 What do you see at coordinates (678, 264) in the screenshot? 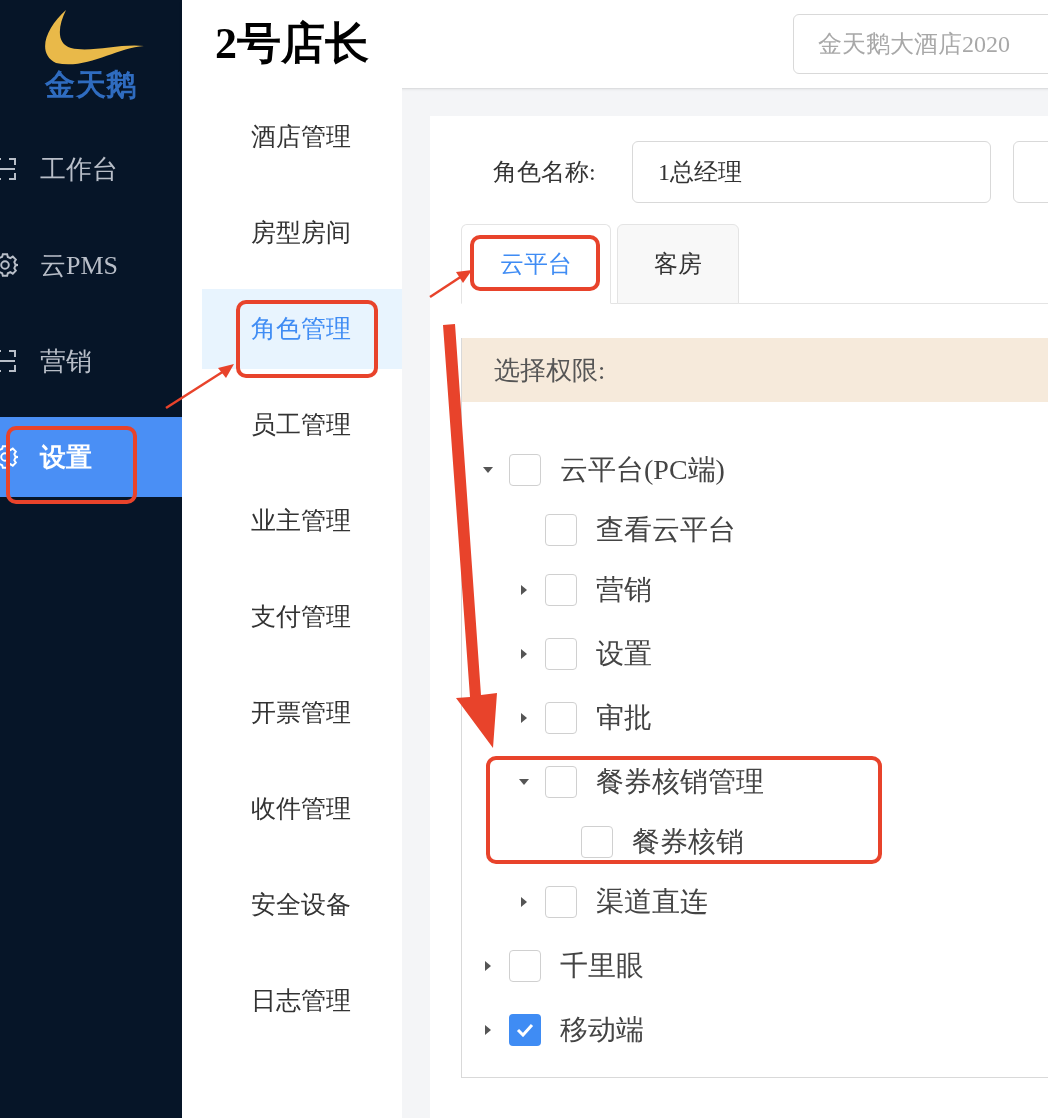
I see `tab: 客房` at bounding box center [678, 264].